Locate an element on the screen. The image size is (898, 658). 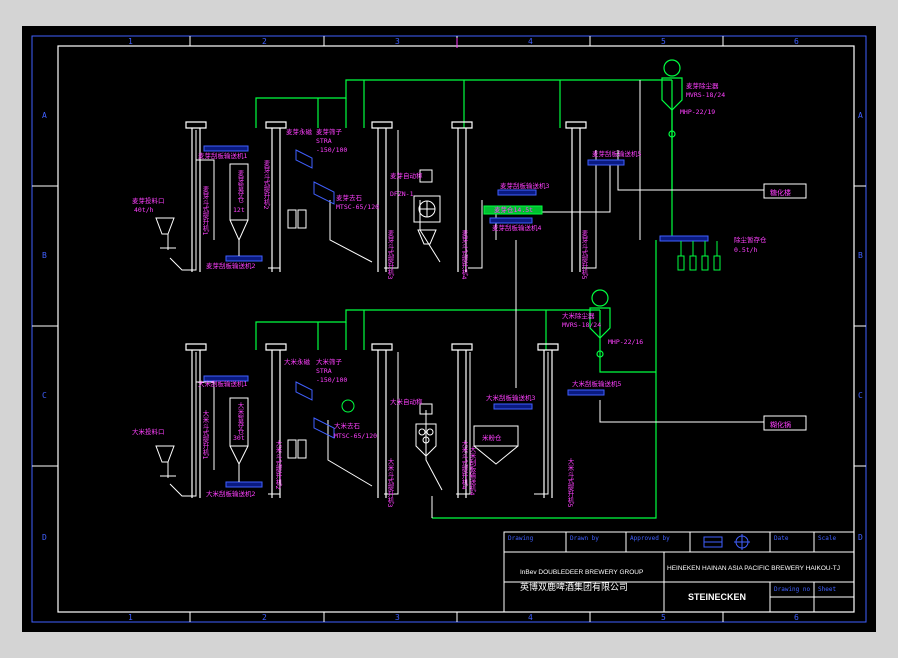
tb-cell-drawing-no: Drawing no is located at coordinates (792, 589).